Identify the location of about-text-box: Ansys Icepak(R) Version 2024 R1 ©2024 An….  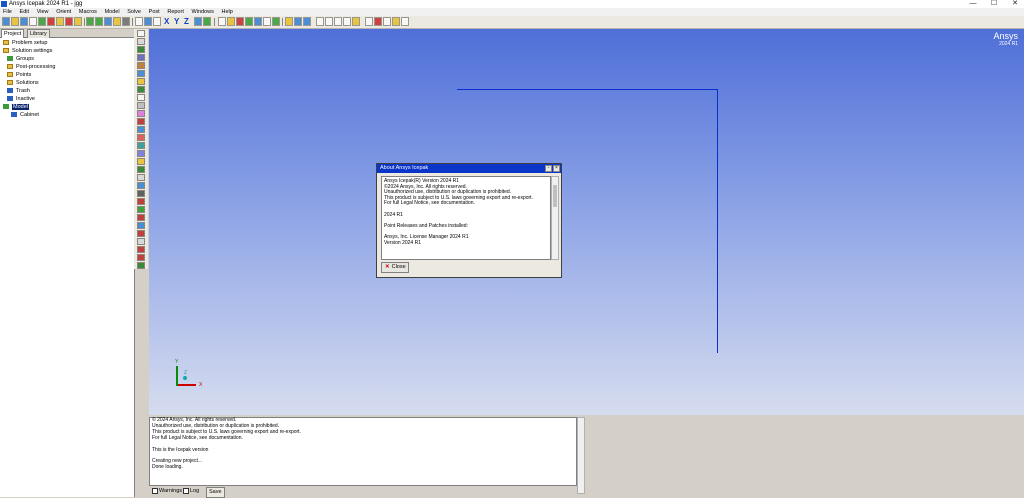
(466, 218).